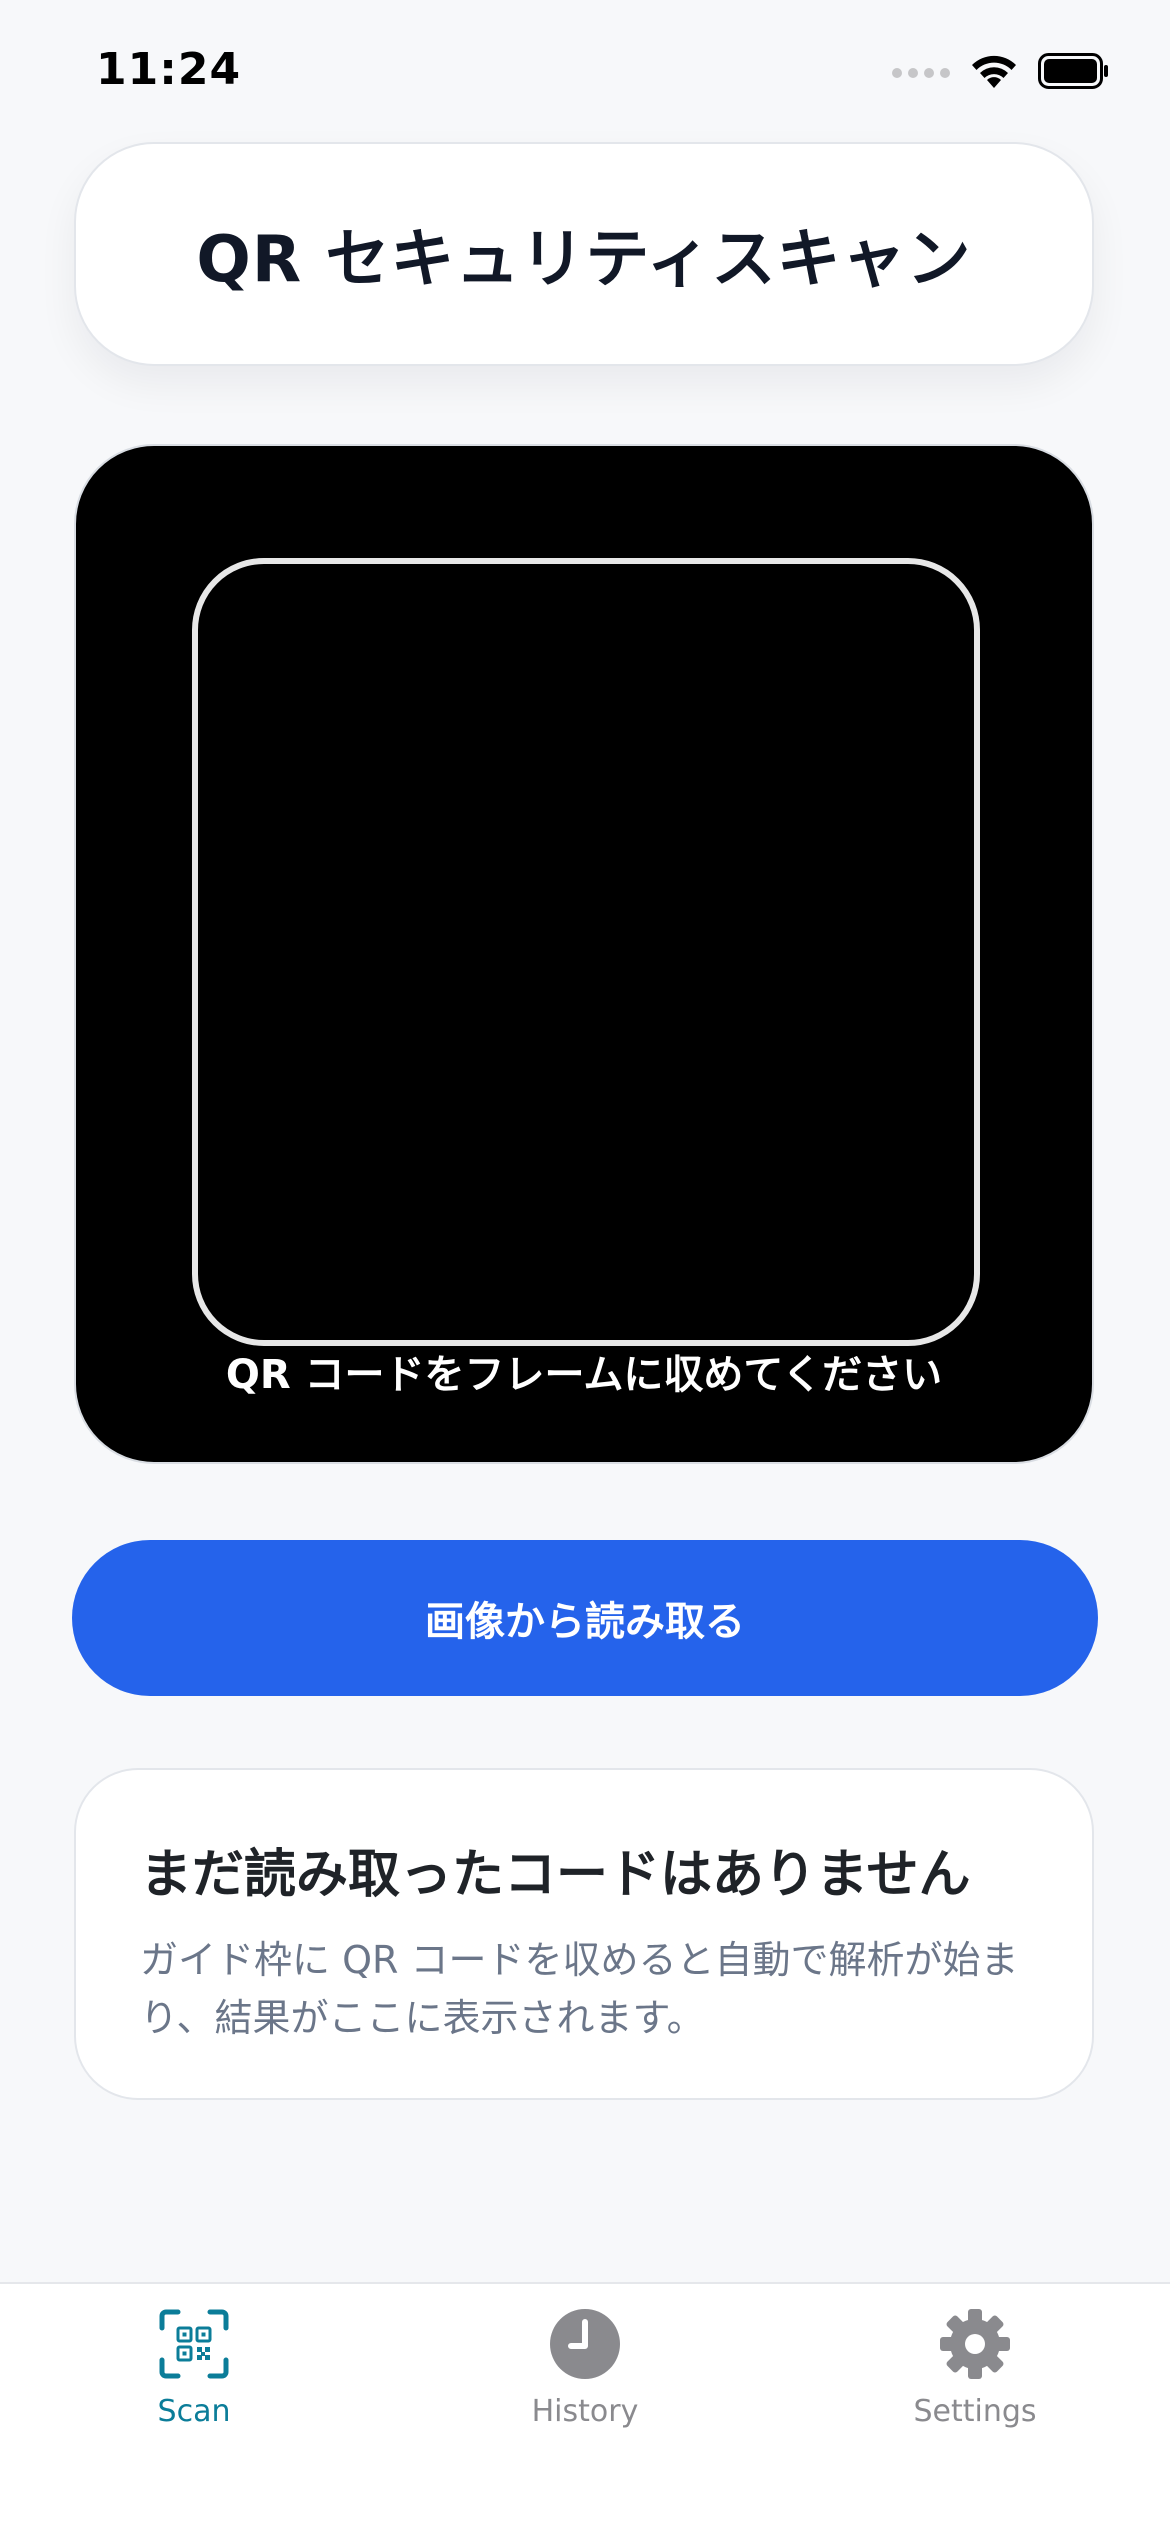  Describe the element at coordinates (194, 2344) in the screenshot. I see `qr-scan-icon` at that location.